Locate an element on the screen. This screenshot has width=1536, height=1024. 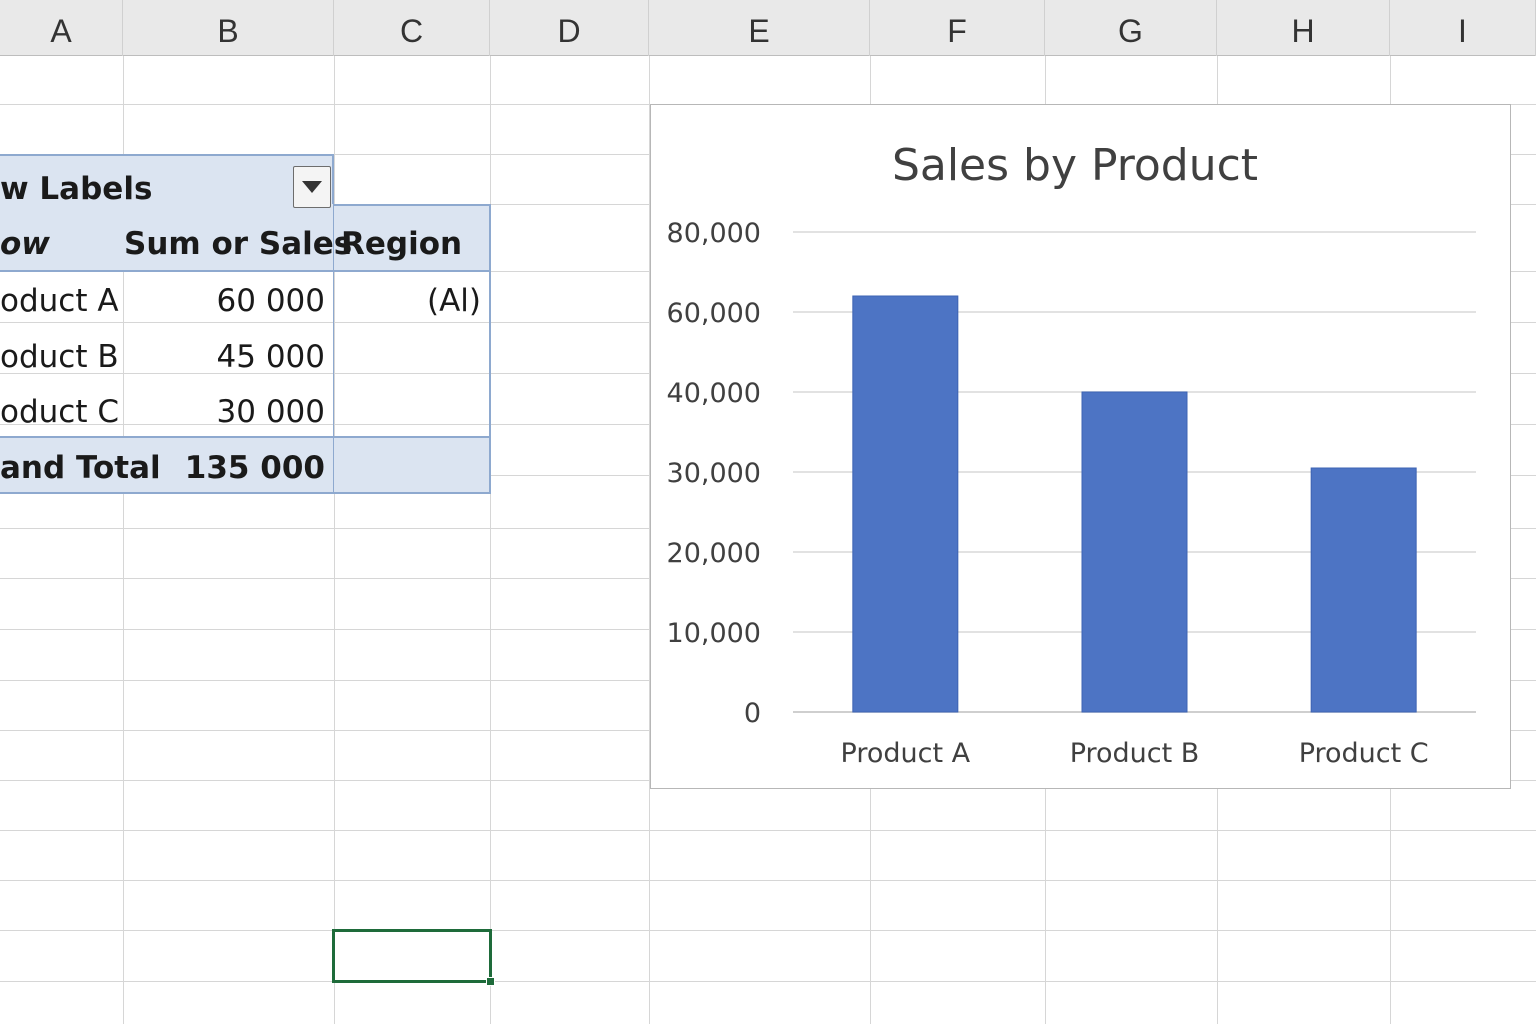
column-header-a: A is located at coordinates (61, 28).